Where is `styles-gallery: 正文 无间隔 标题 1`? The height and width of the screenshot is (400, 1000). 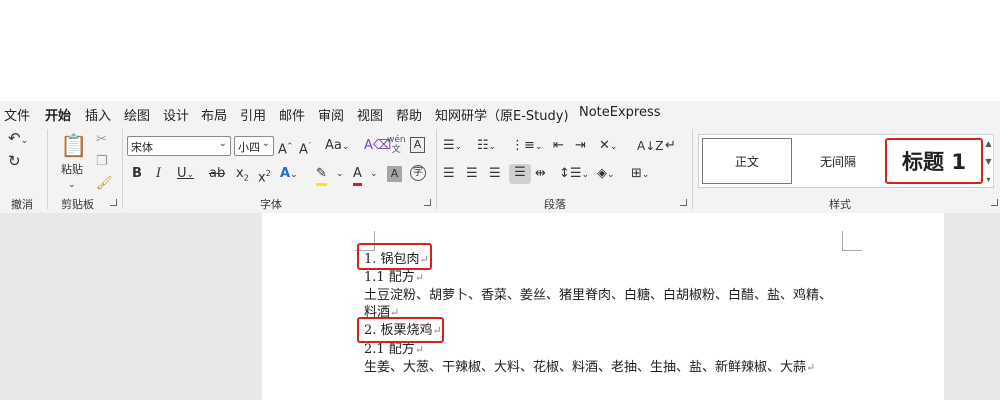
styles-gallery: 正文 无间隔 标题 1 is located at coordinates (846, 161).